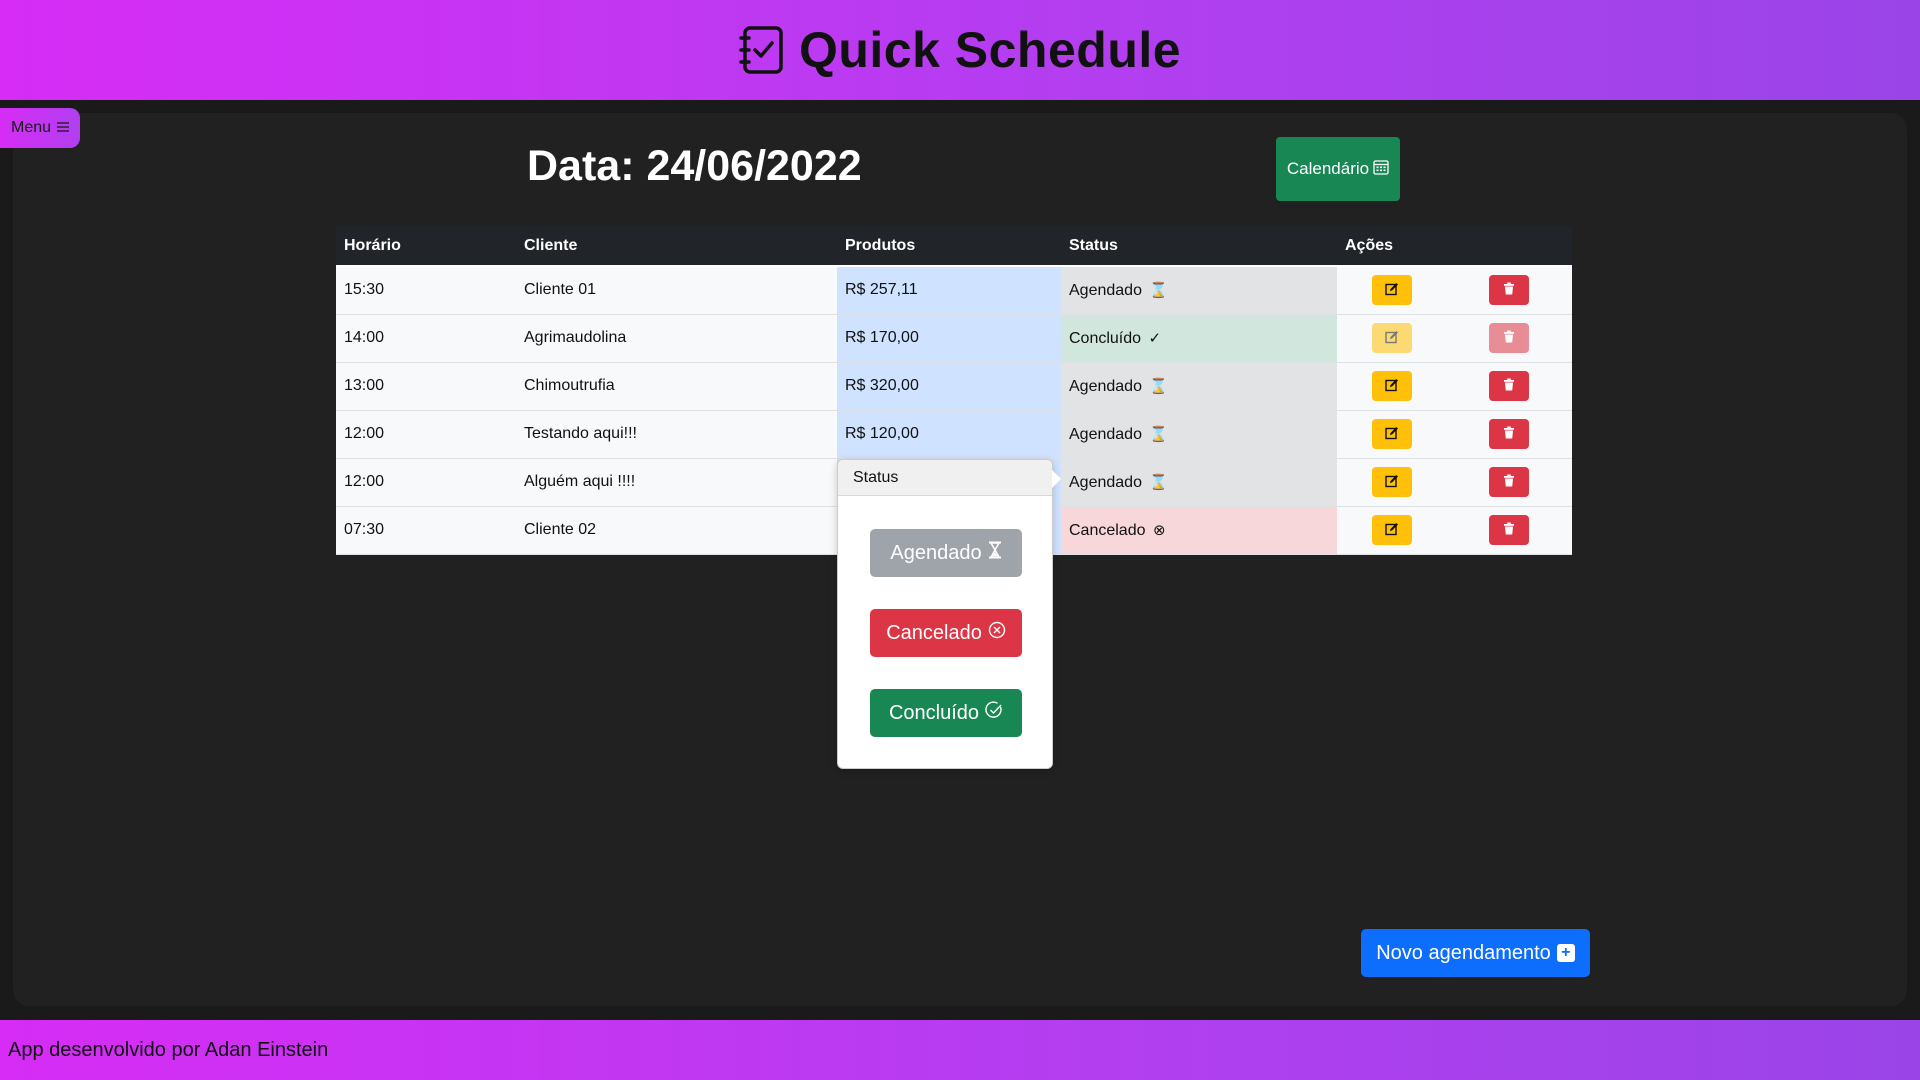  I want to click on cell-time: 14:00, so click(426, 338).